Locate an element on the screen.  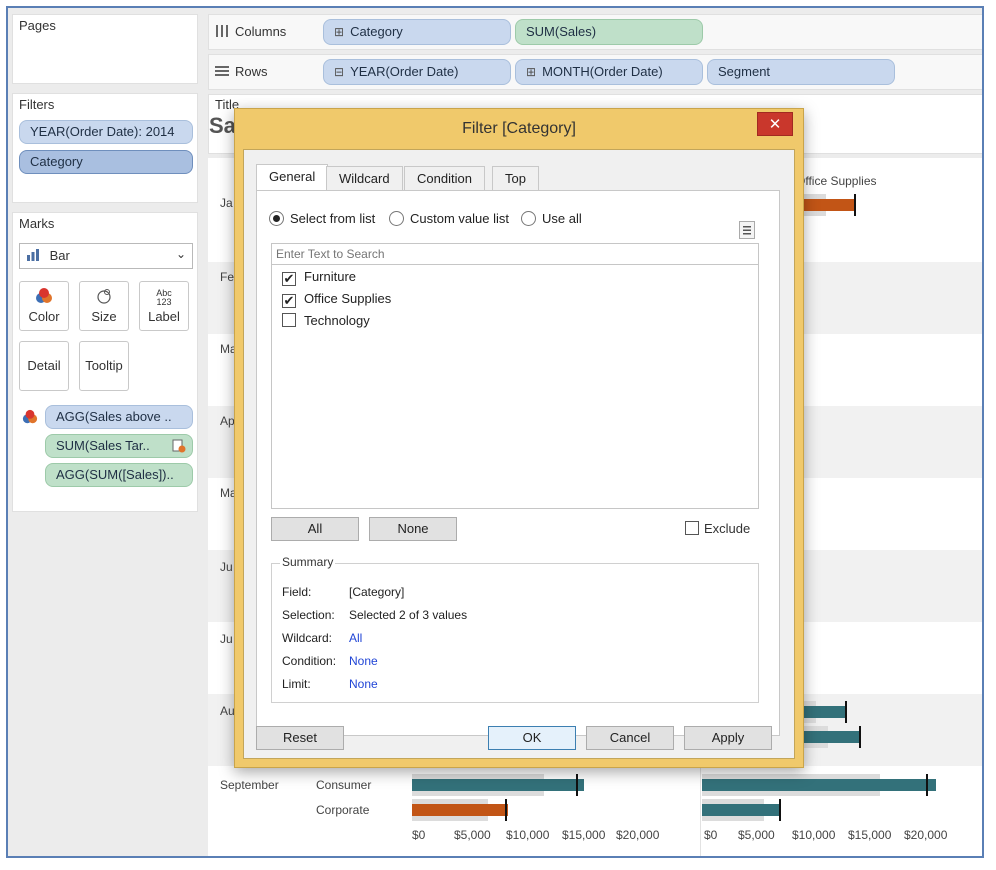
detail-button: Detail is located at coordinates (44, 366).